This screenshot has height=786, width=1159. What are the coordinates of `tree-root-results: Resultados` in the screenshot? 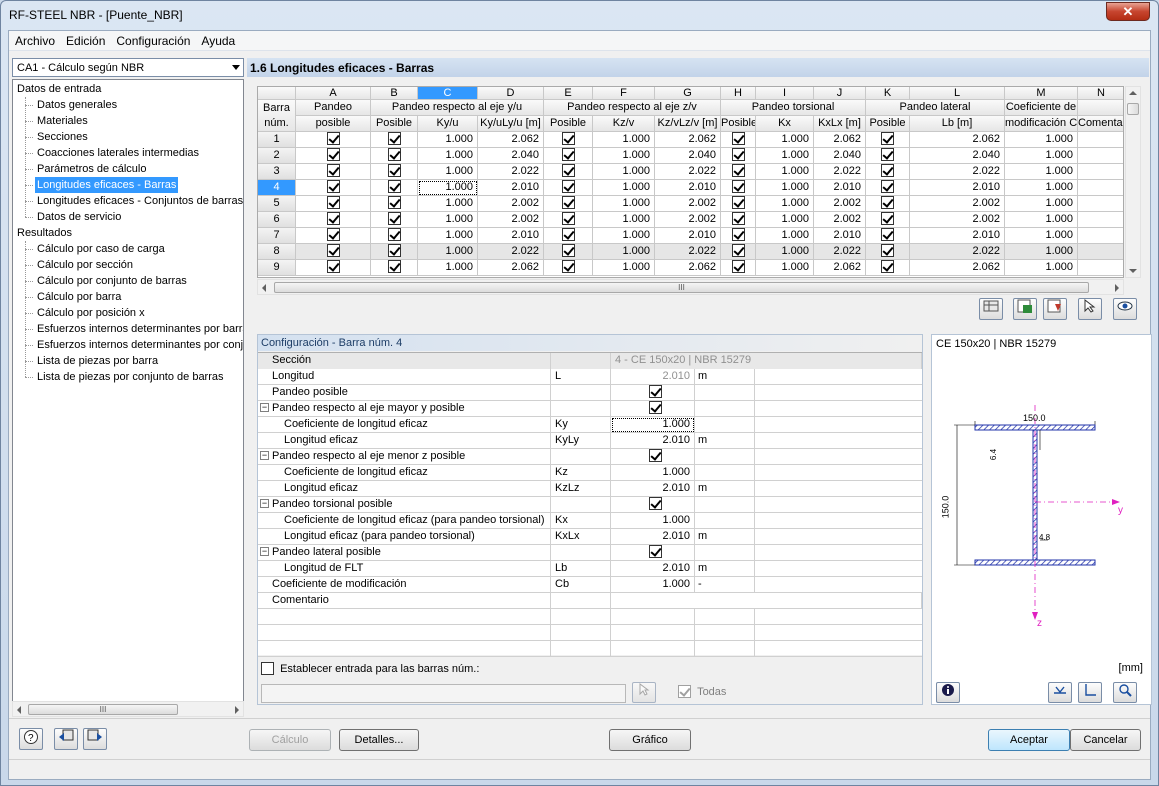 It's located at (44, 233).